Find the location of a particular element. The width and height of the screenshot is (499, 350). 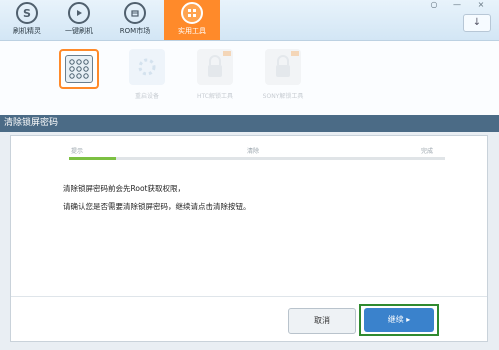

step-label-hint: 提示 is located at coordinates (77, 151).